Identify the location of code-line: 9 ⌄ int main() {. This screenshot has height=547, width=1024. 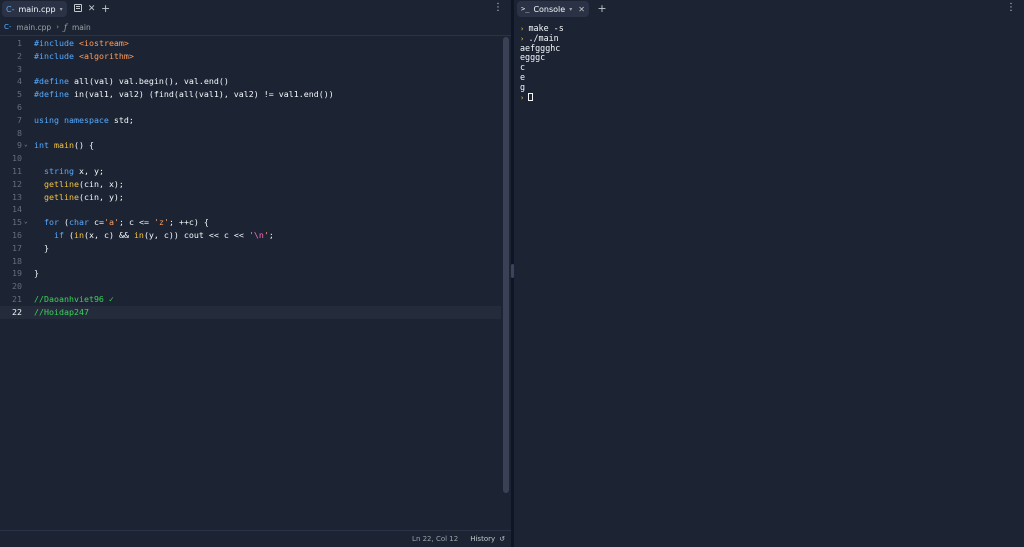
(250, 145).